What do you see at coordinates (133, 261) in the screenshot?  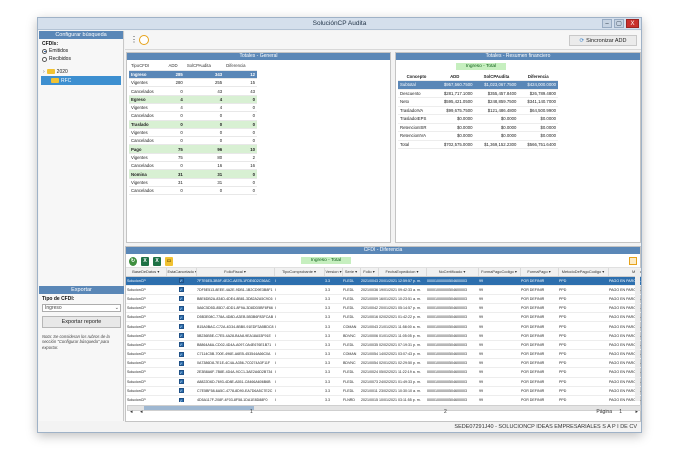 I see `refresh-icon: ↻` at bounding box center [133, 261].